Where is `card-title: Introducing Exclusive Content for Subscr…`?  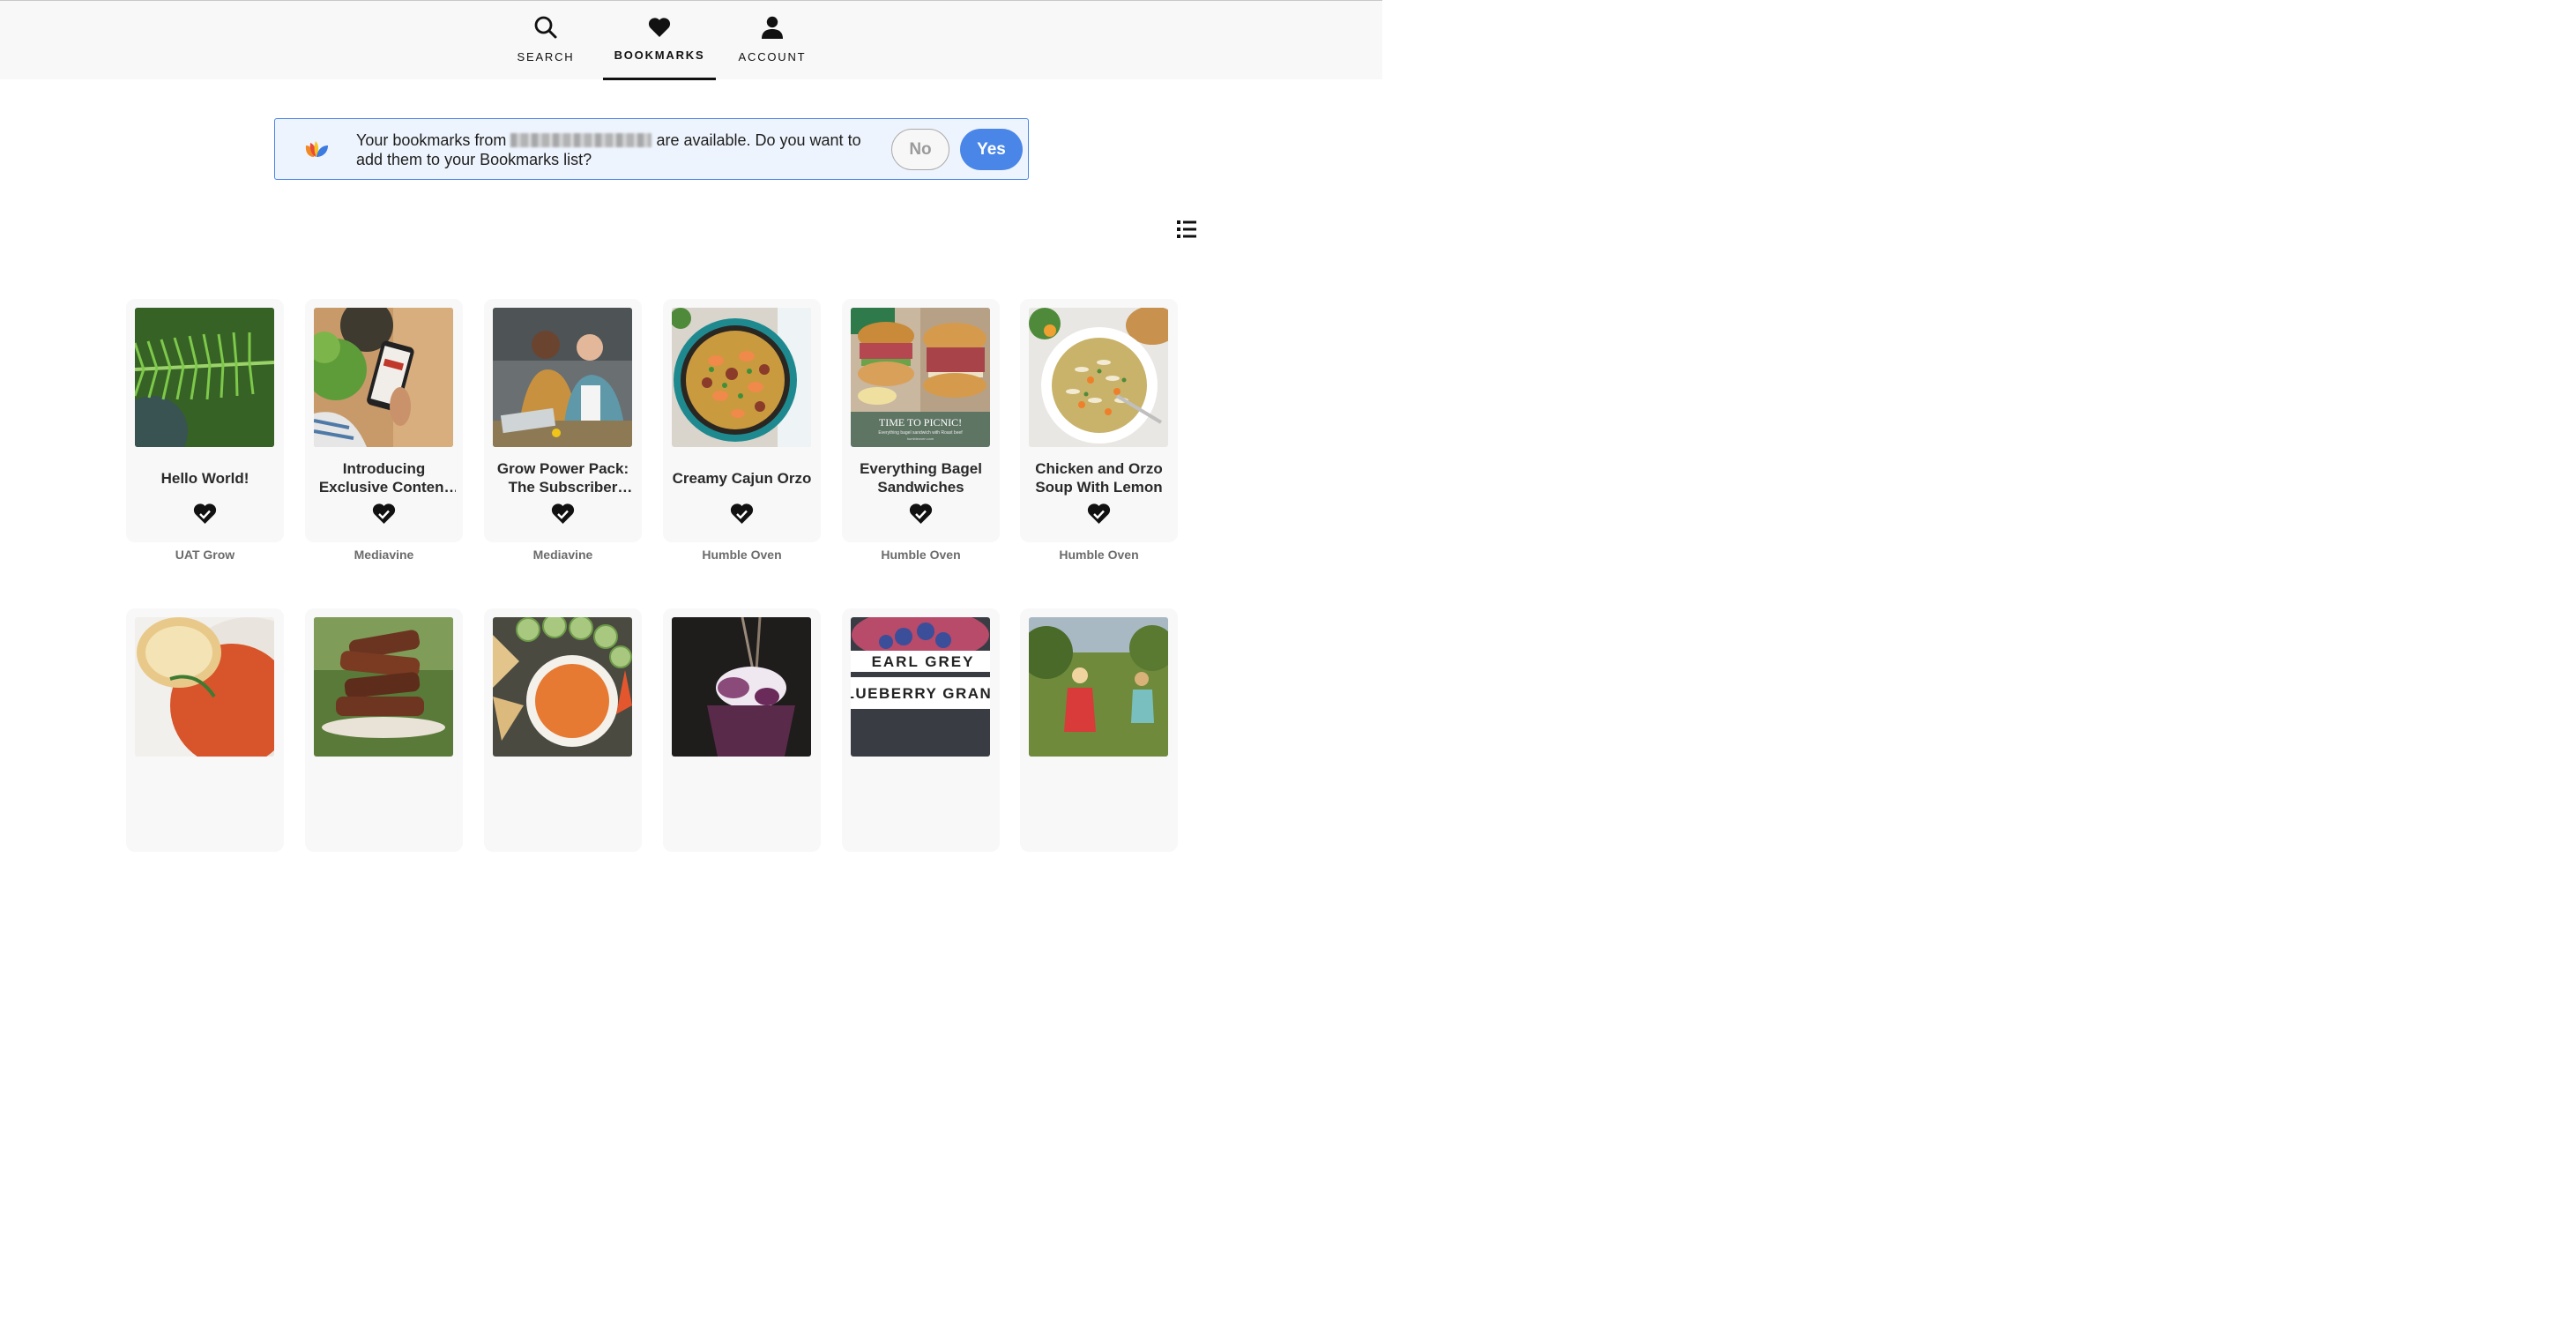 card-title: Introducing Exclusive Content for Subscr… is located at coordinates (384, 478).